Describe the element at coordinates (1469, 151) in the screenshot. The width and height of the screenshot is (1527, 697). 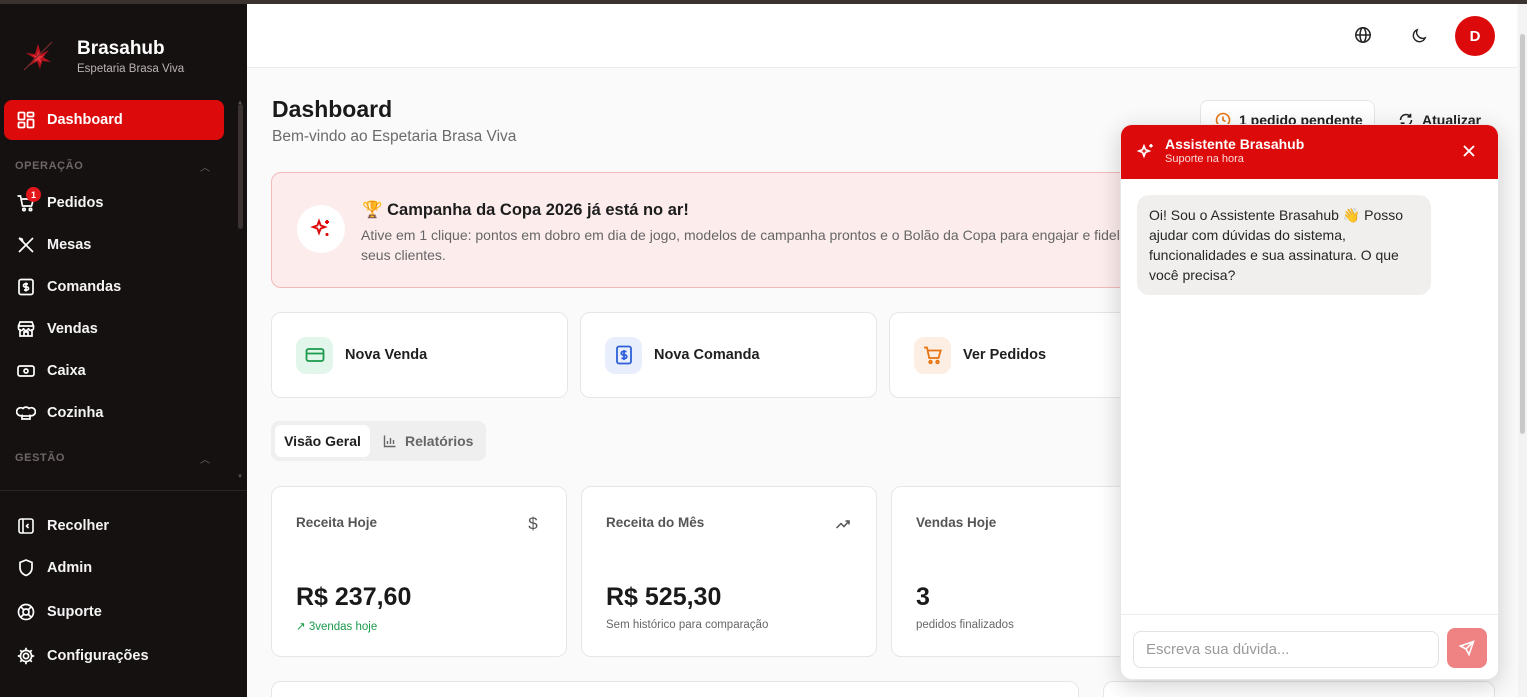
I see `close-icon` at that location.